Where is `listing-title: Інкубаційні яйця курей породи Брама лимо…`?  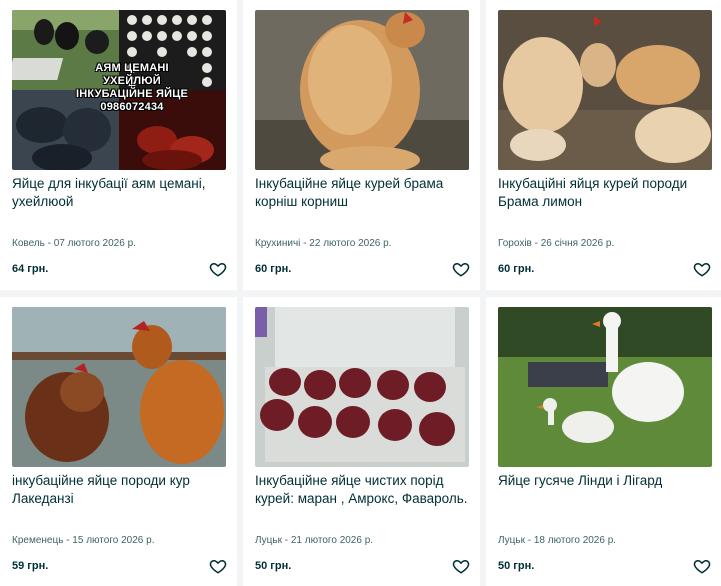
listing-title: Інкубаційні яйця курей породи Брама лимо… is located at coordinates (605, 193).